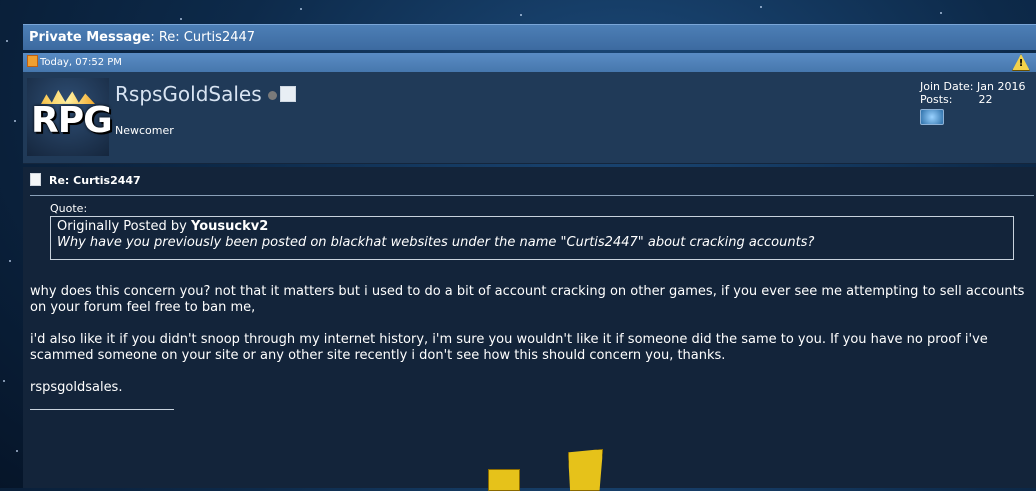 The width and height of the screenshot is (1036, 491). I want to click on page-title-subject: : Re: Curtis2447, so click(203, 37).